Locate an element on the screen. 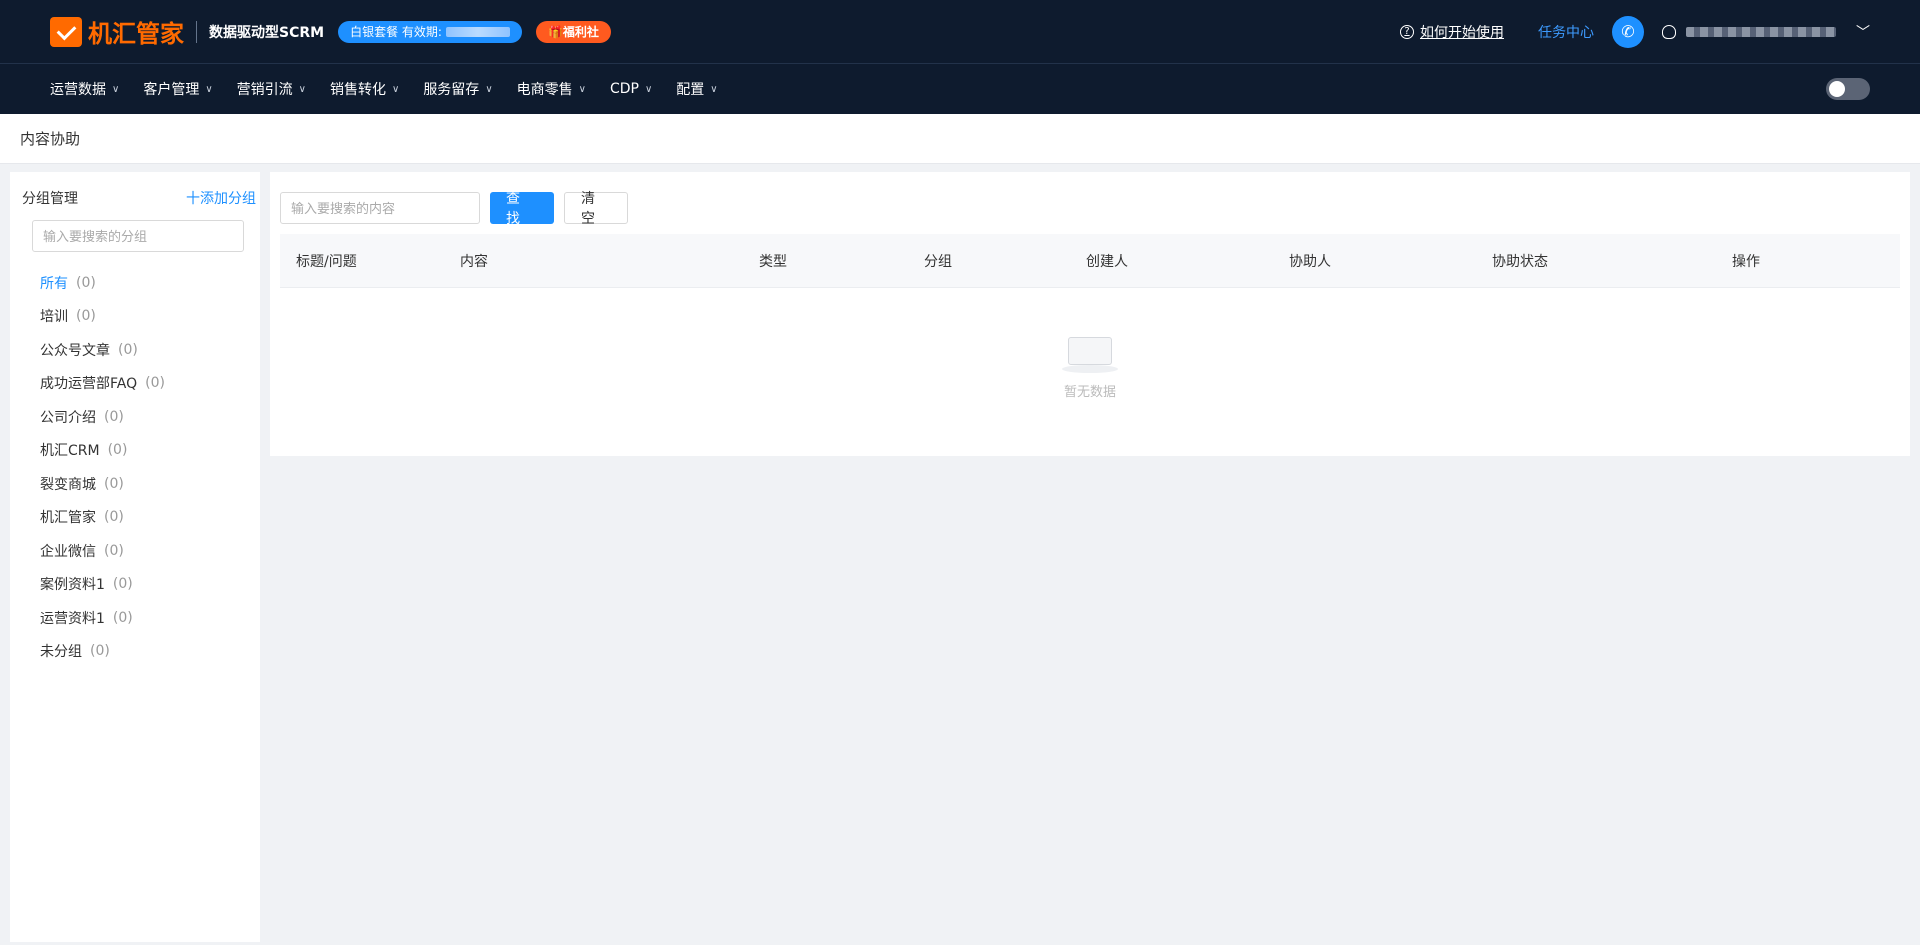 The width and height of the screenshot is (1920, 945). header-actions: ? 如何开始使用 任务中心 ✆ ﹀ is located at coordinates (1635, 31).